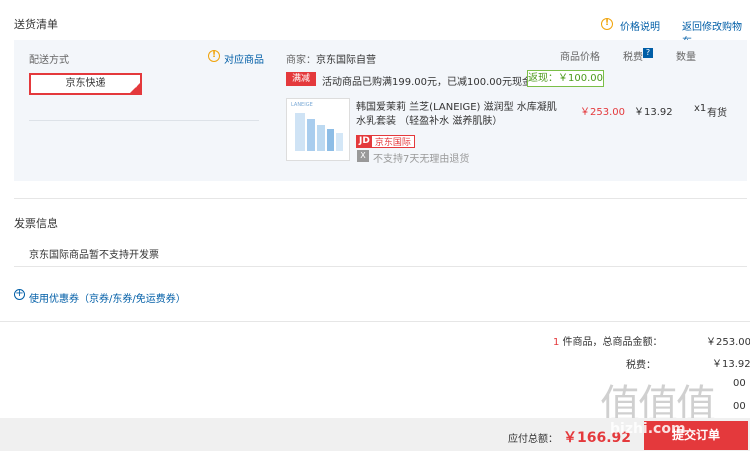 Image resolution: width=750 pixels, height=451 pixels. I want to click on product-qty: x1, so click(700, 108).